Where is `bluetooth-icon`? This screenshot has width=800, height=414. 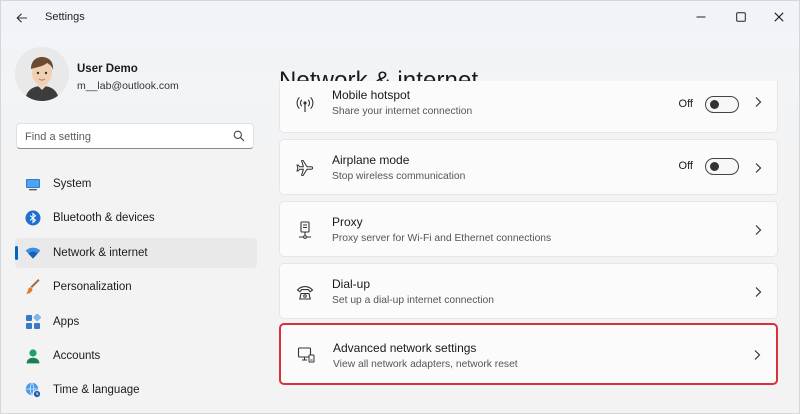
bluetooth-icon is located at coordinates (33, 218).